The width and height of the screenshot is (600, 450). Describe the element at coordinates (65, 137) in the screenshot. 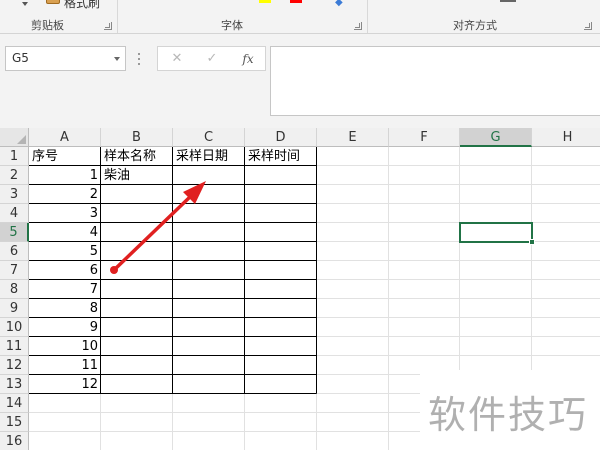

I see `column-header-a: A` at that location.